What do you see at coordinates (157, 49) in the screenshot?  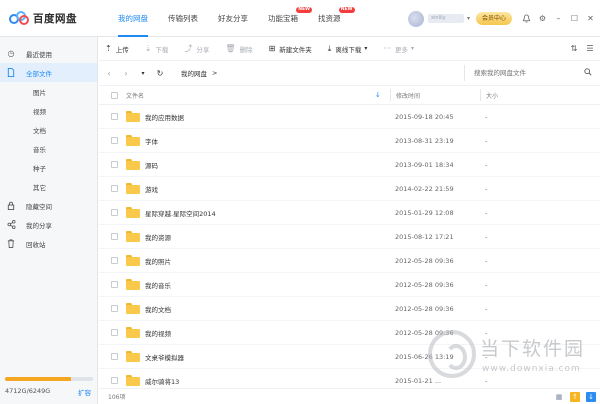 I see `download-button: ⇣ 下载` at bounding box center [157, 49].